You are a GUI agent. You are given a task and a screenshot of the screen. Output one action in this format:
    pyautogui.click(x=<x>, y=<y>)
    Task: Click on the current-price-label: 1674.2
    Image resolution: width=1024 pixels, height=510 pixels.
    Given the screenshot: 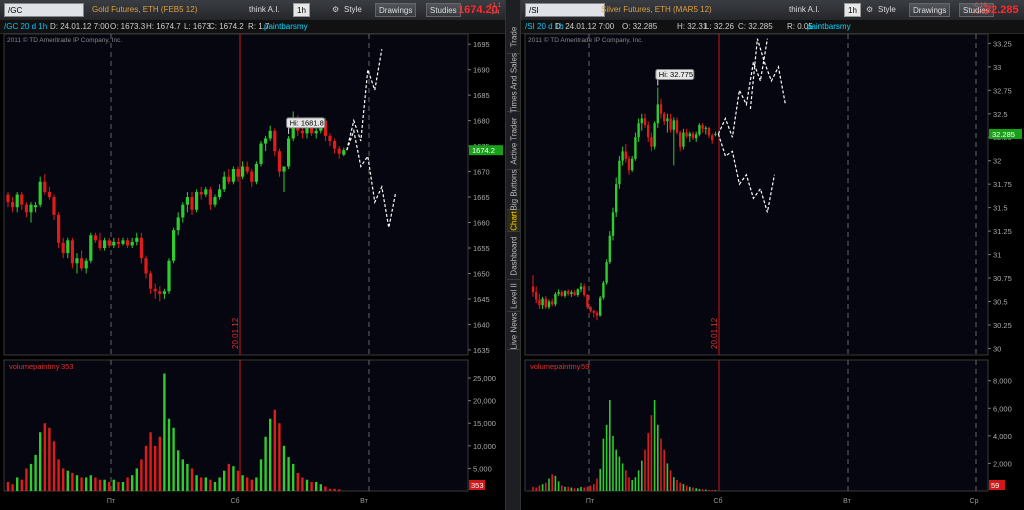 What is the action you would take?
    pyautogui.click(x=483, y=150)
    